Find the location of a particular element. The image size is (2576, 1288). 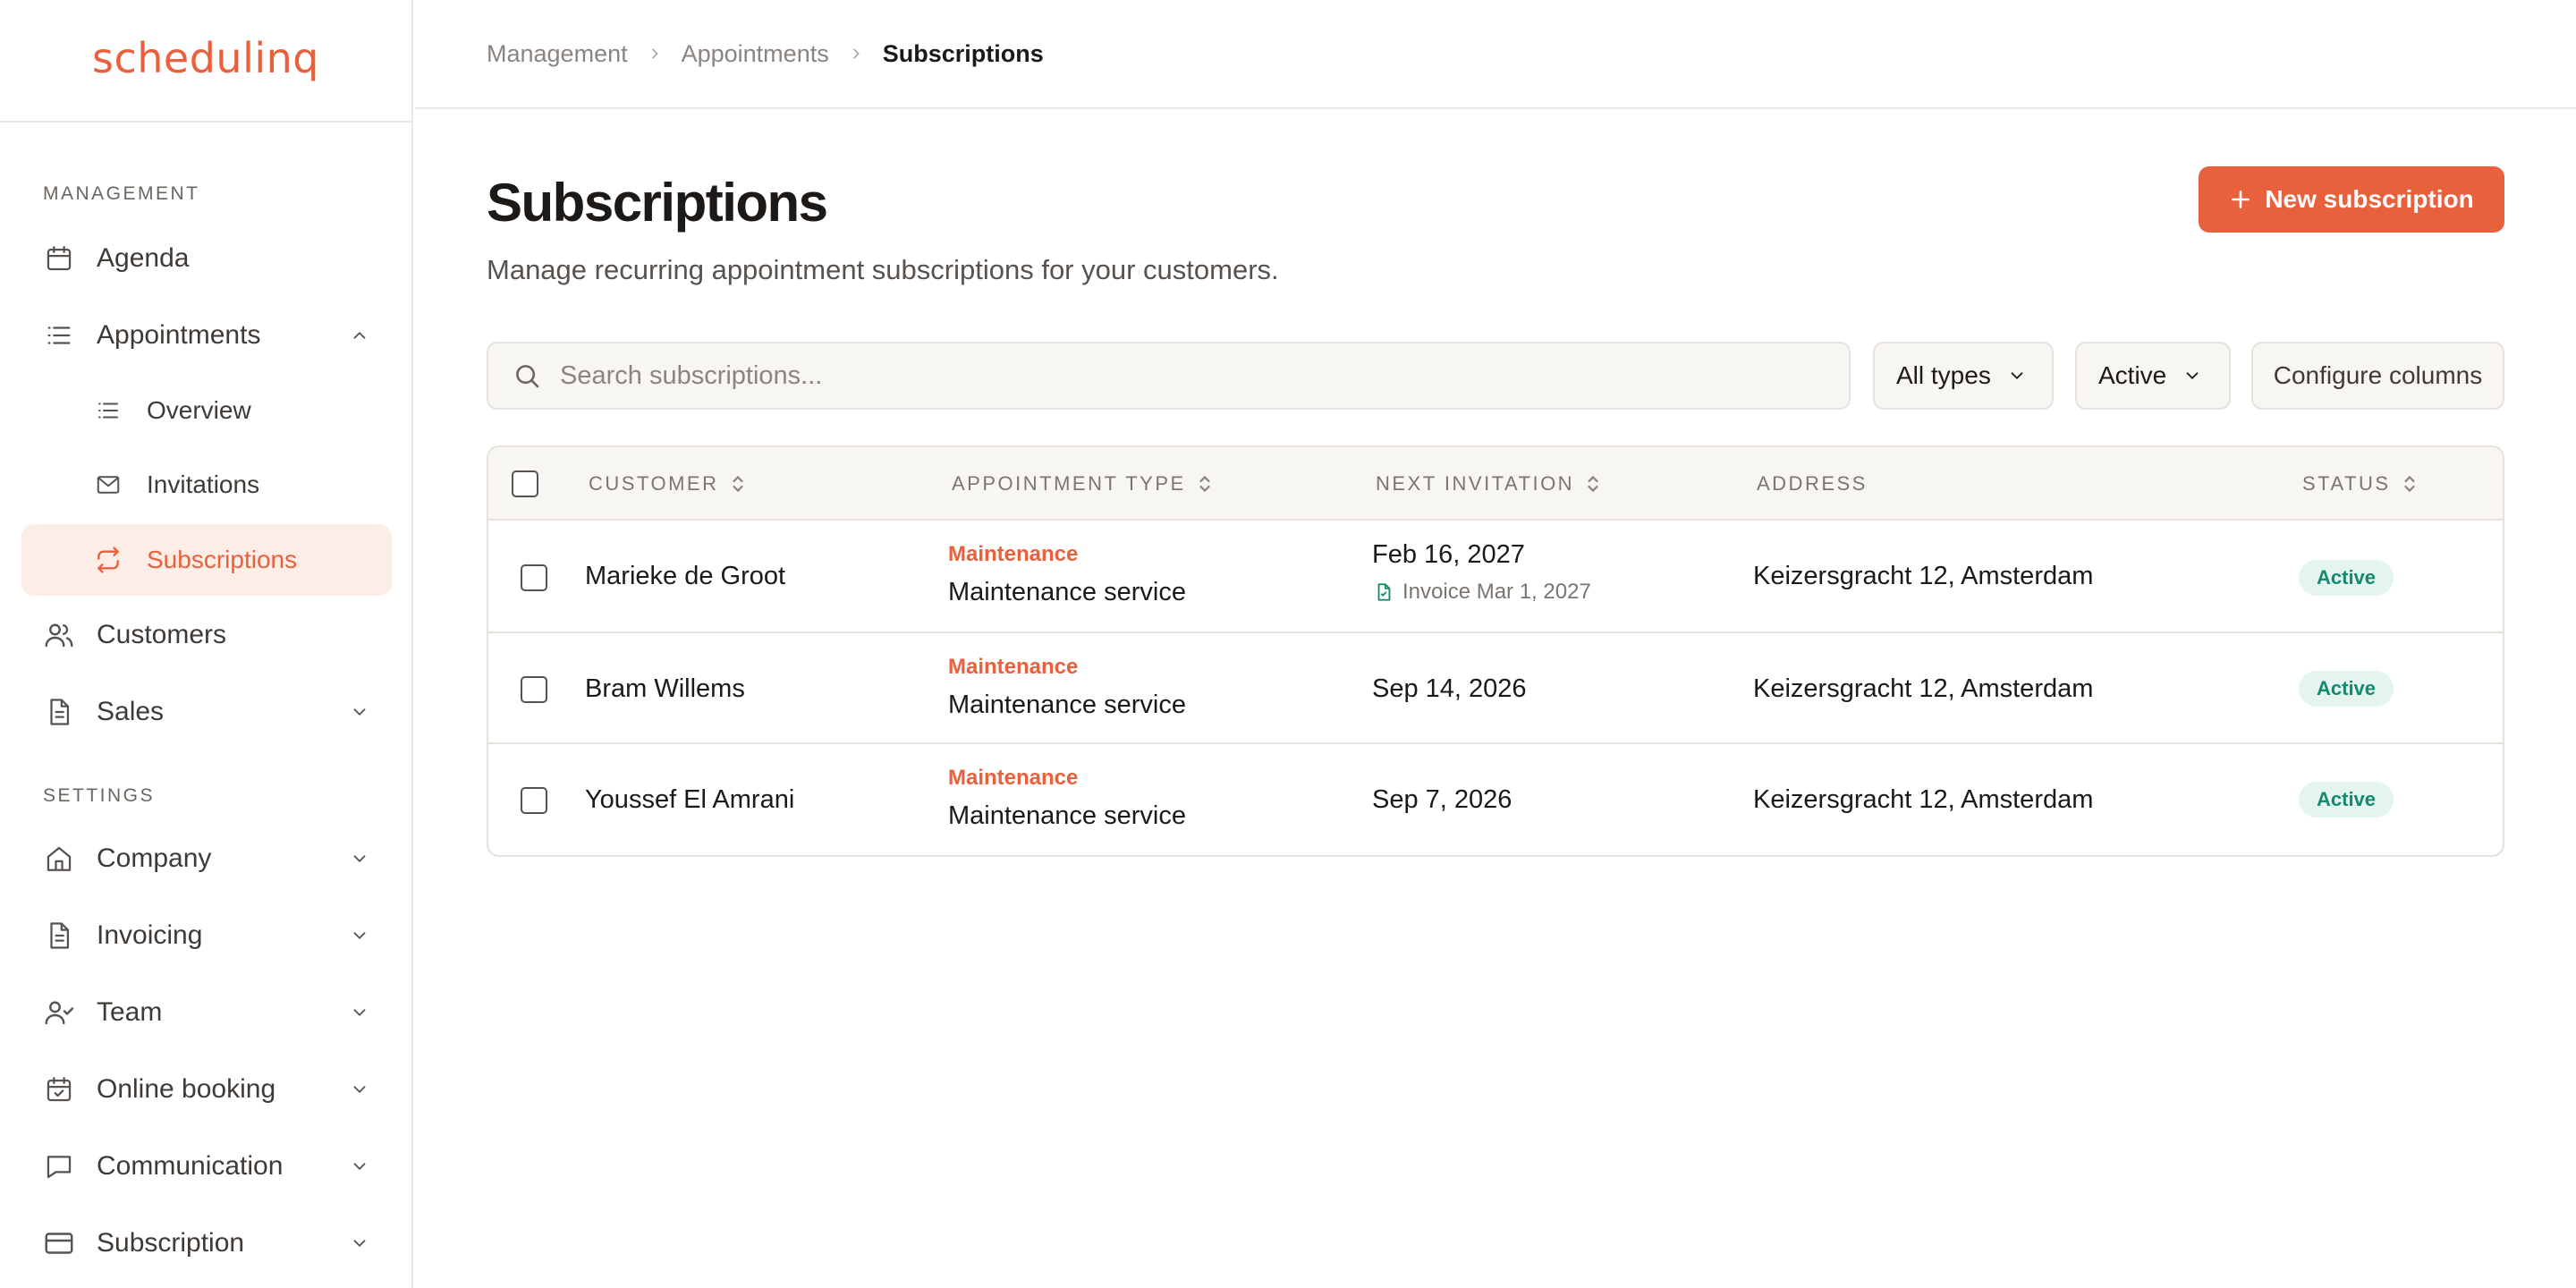

column-header-appointment-type: APPOINTMENT TYPE is located at coordinates (1082, 484).